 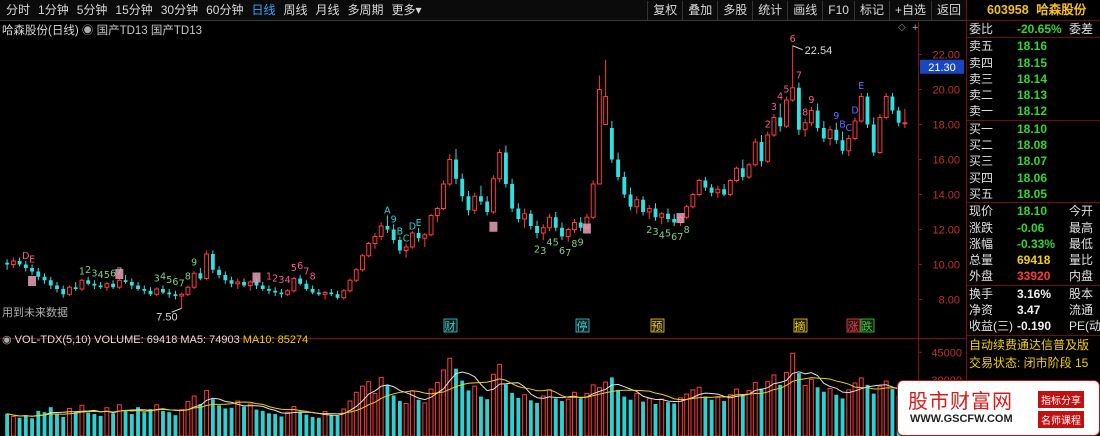 What do you see at coordinates (871, 10) in the screenshot?
I see `tool-button: 标记` at bounding box center [871, 10].